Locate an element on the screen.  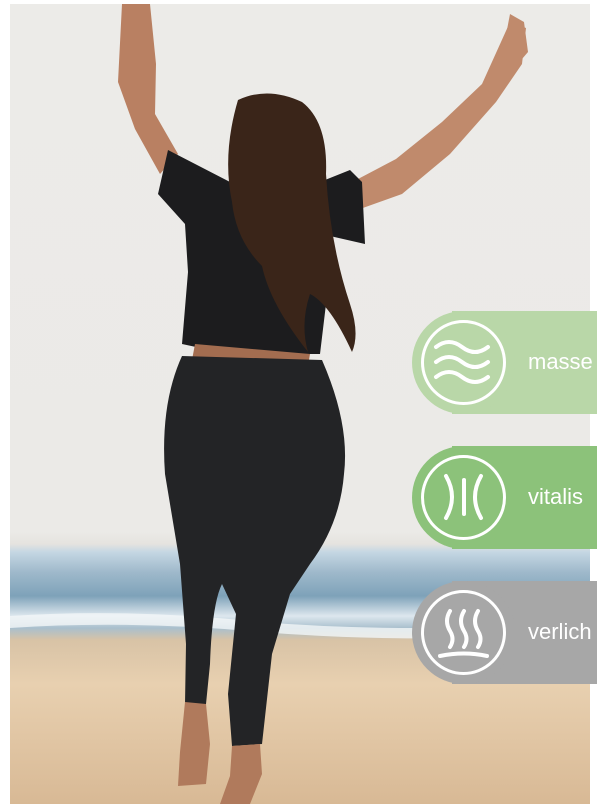
badge-relieve: verlich is located at coordinates (504, 632).